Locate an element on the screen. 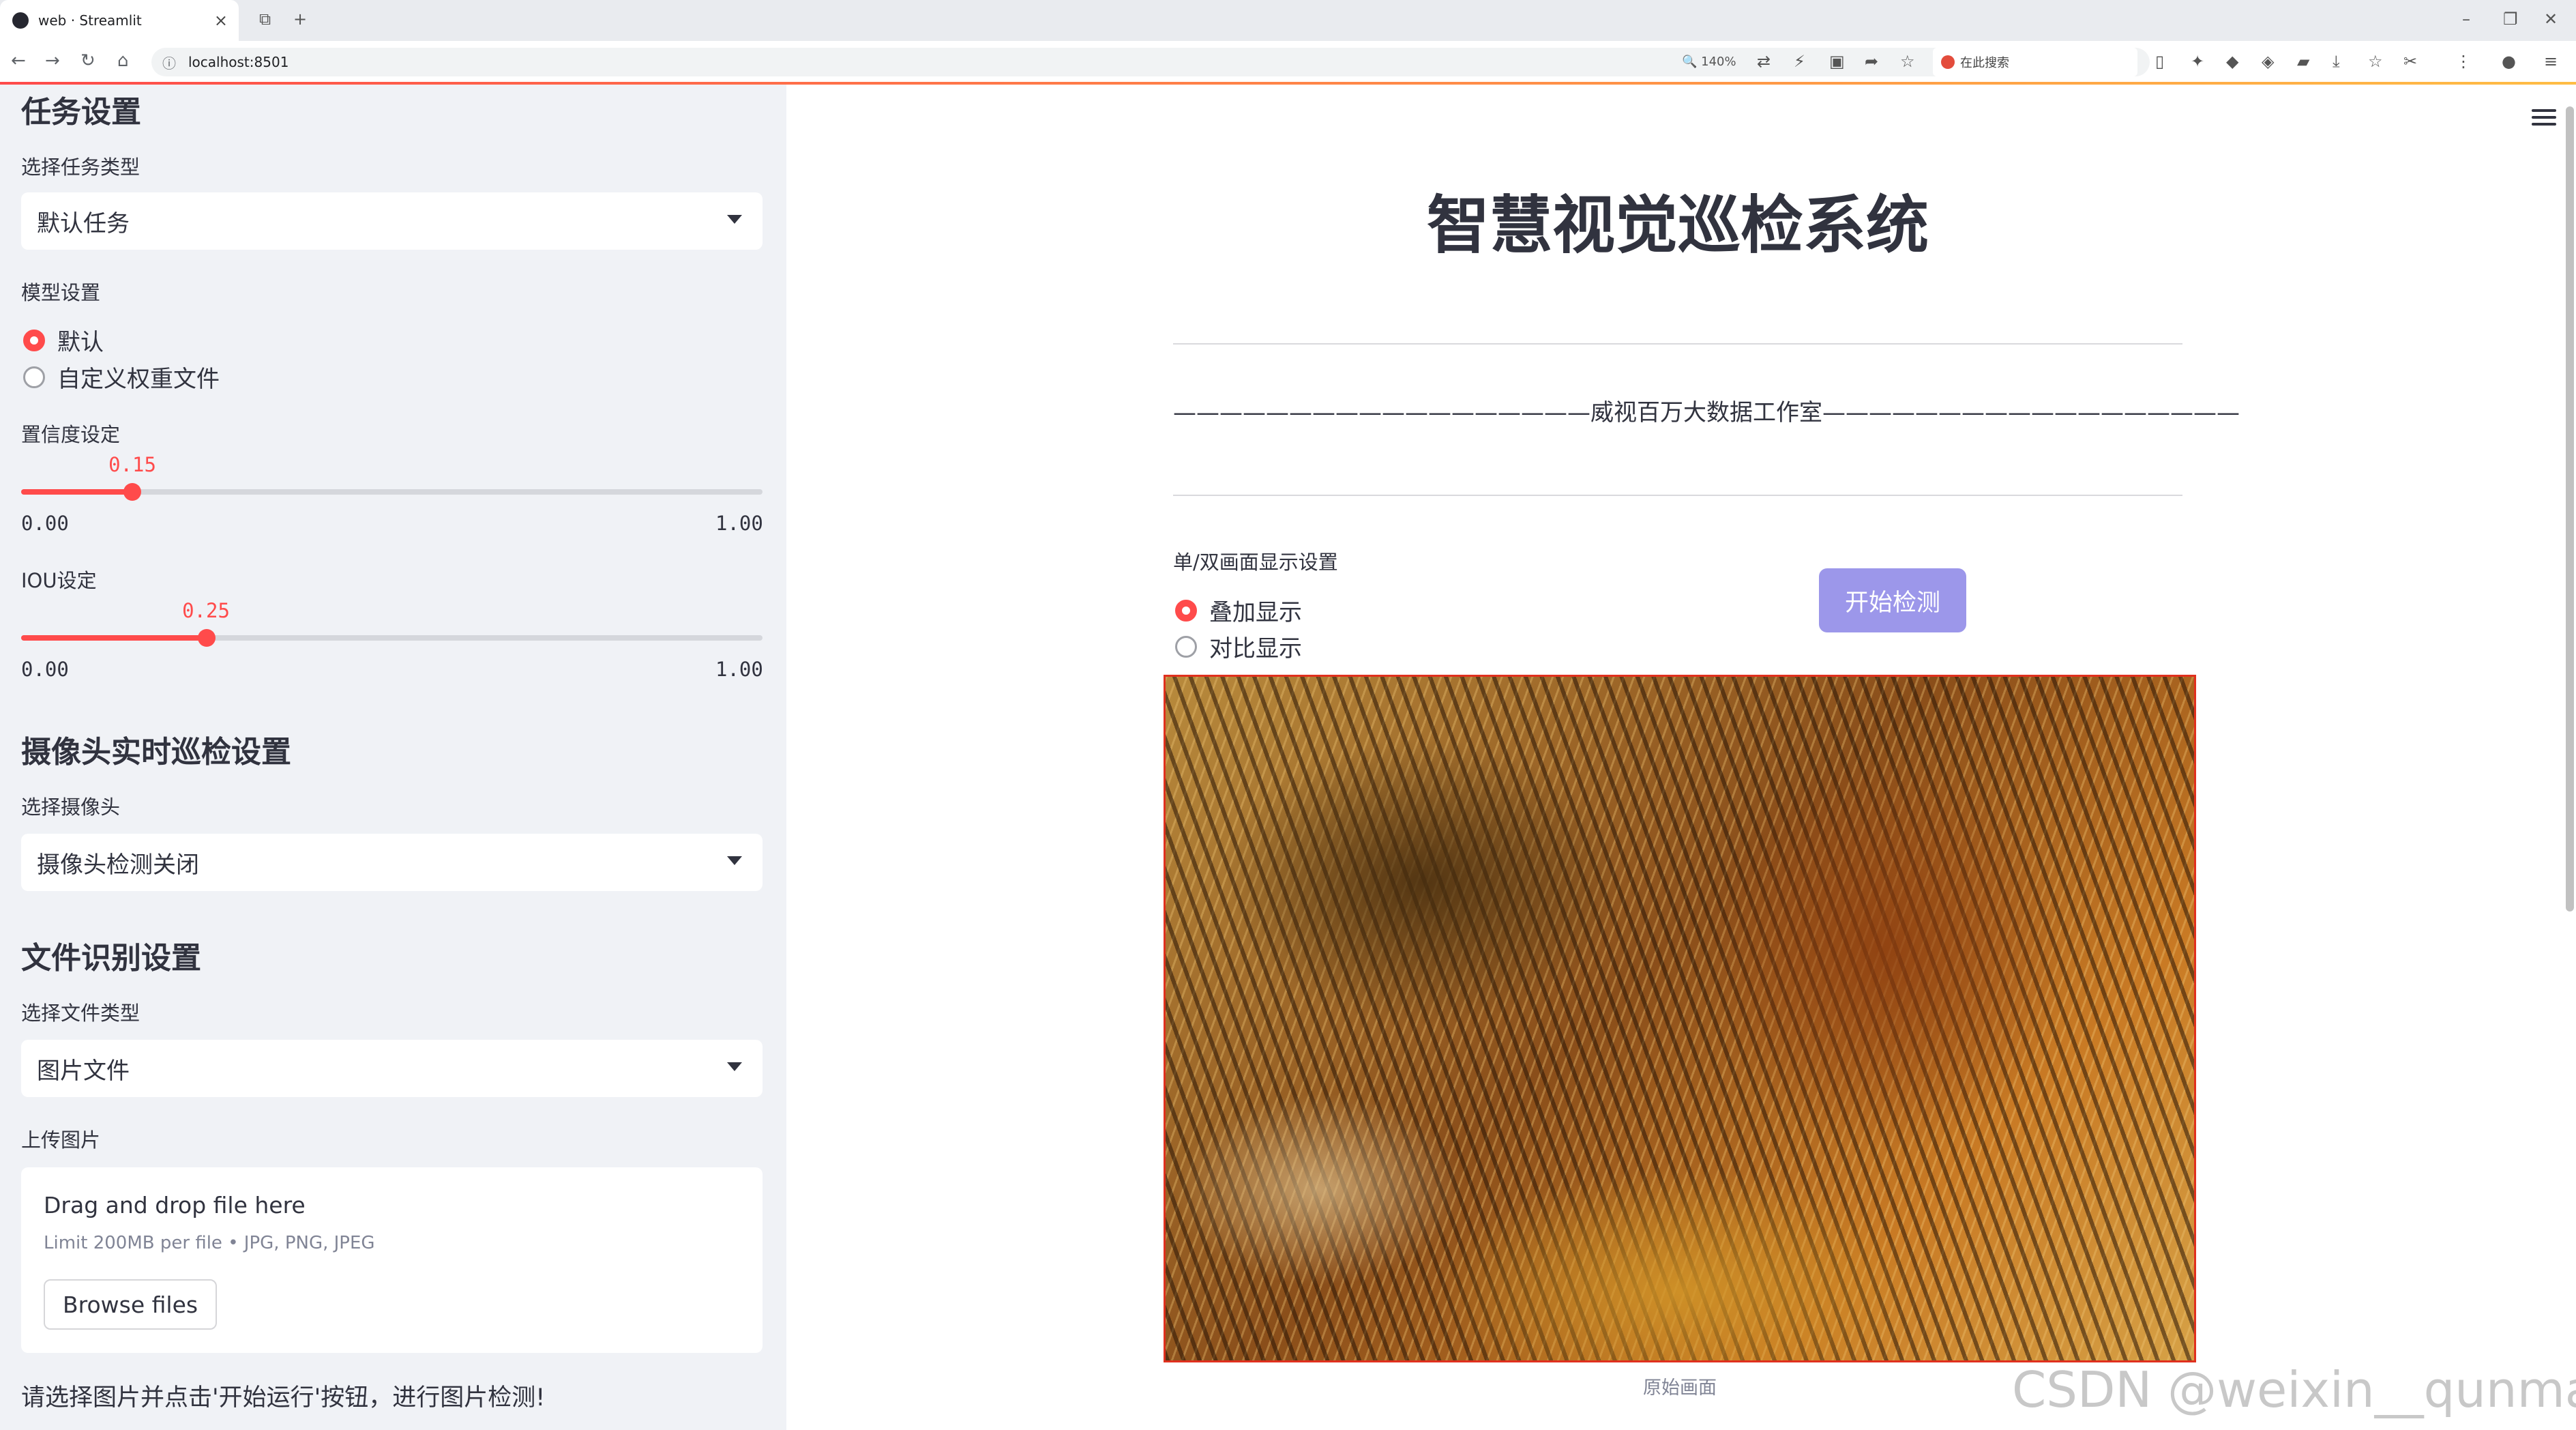 The height and width of the screenshot is (1430, 2576). back-icon: ← is located at coordinates (18, 60).